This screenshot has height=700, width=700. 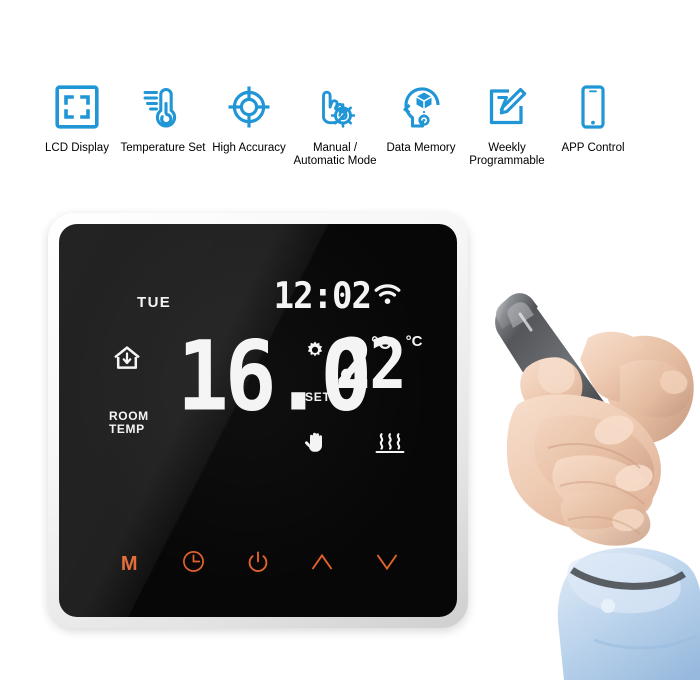 I want to click on chevron-up-icon, so click(x=322, y=564).